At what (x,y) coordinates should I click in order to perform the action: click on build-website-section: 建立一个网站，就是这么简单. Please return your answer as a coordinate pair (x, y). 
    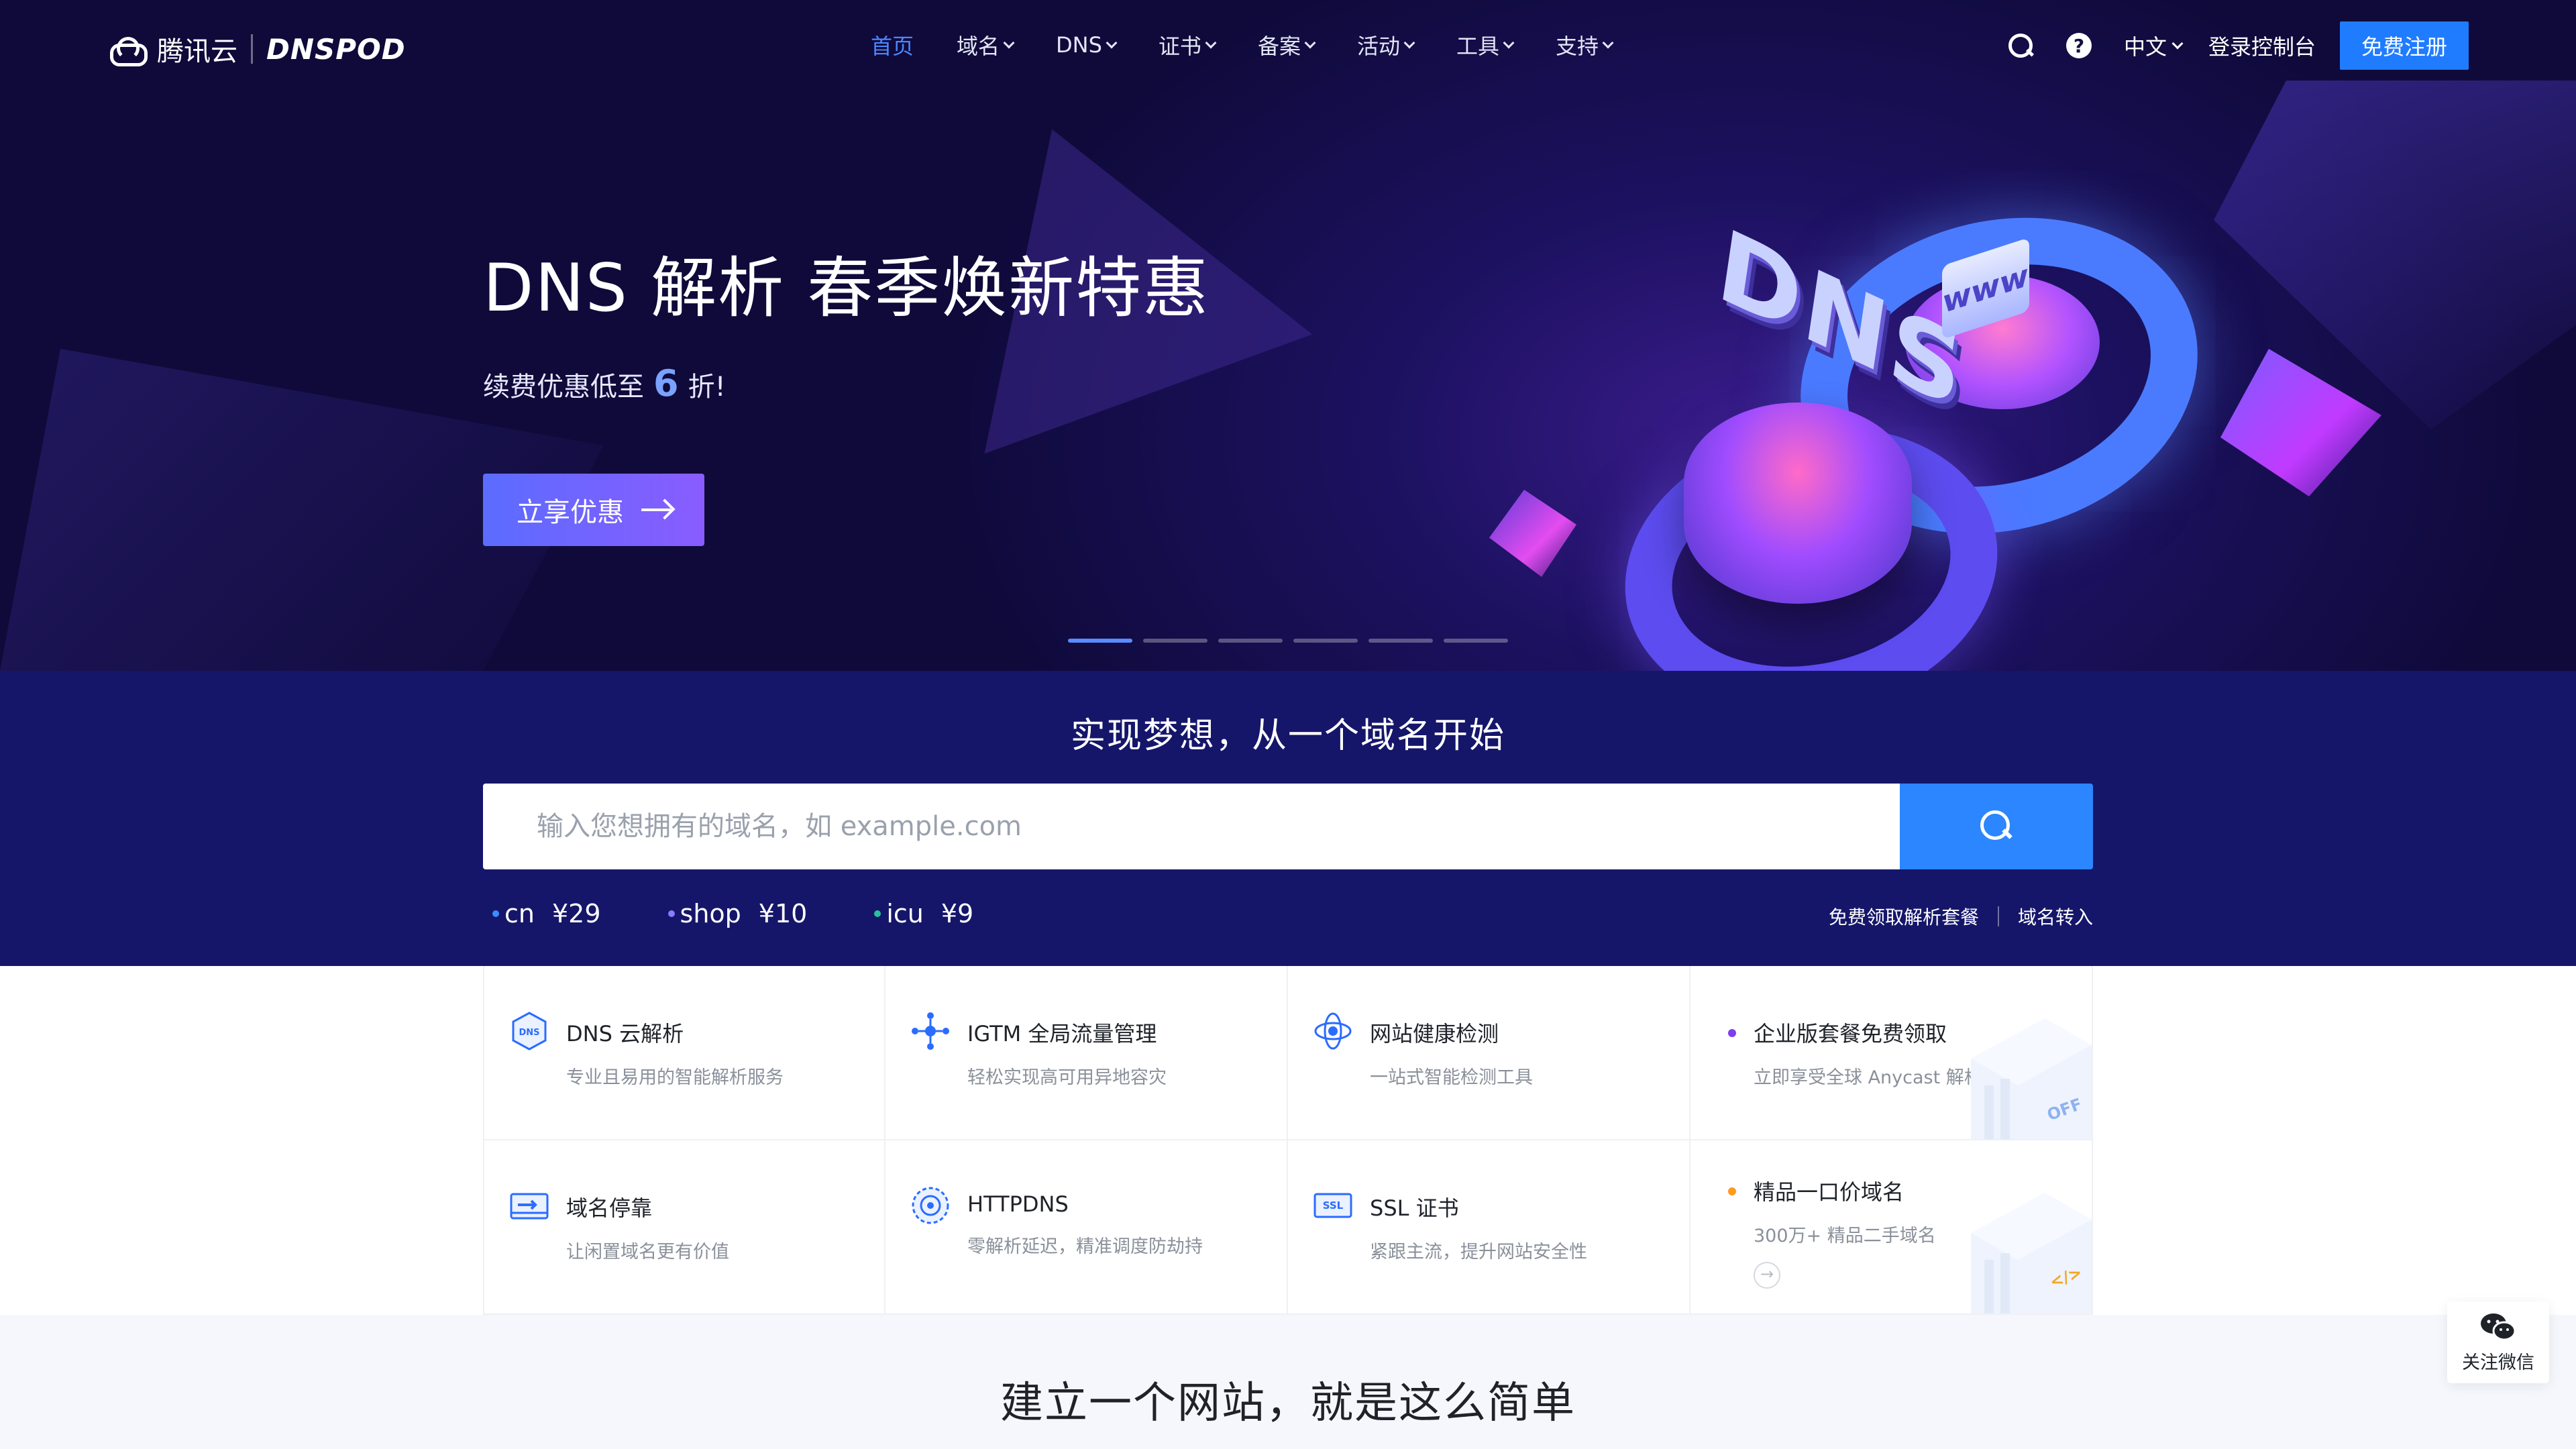
    Looking at the image, I should click on (1288, 1382).